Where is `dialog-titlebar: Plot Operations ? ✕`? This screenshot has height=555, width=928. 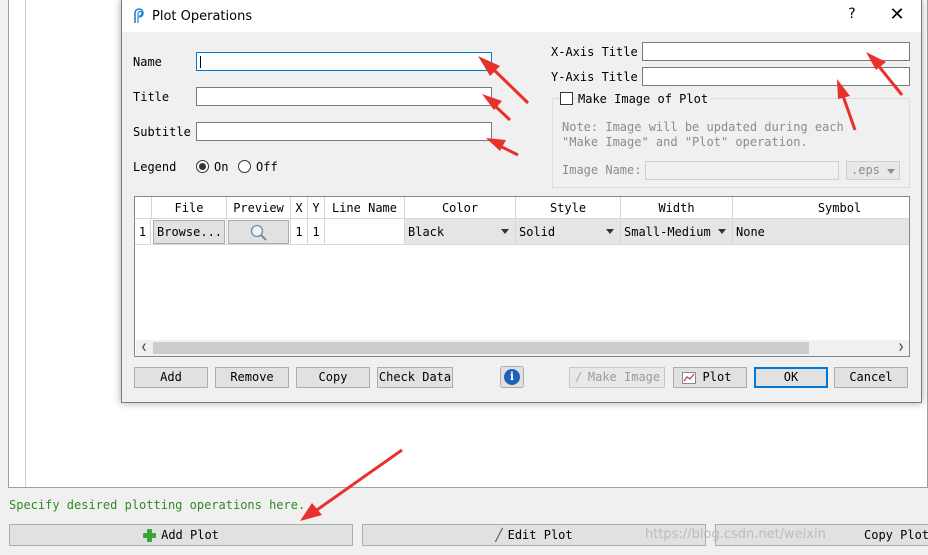
dialog-titlebar: Plot Operations ? ✕ is located at coordinates (521, 16).